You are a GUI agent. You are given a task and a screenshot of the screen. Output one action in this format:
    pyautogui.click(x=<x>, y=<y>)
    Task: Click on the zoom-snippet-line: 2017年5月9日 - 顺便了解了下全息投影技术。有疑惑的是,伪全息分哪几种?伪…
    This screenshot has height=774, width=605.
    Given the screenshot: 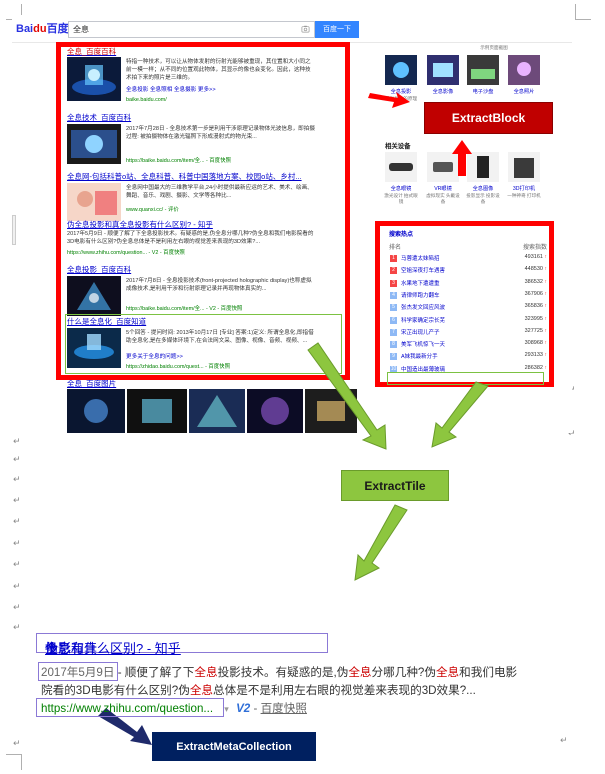 What is the action you would take?
    pyautogui.click(x=279, y=672)
    